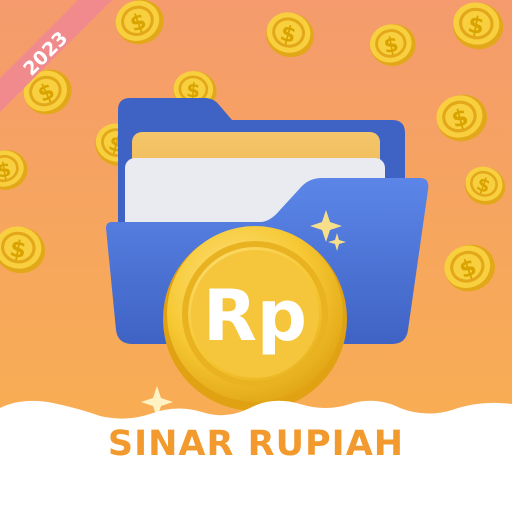  I want to click on app-title: SINAR RUPIAH, so click(256, 444).